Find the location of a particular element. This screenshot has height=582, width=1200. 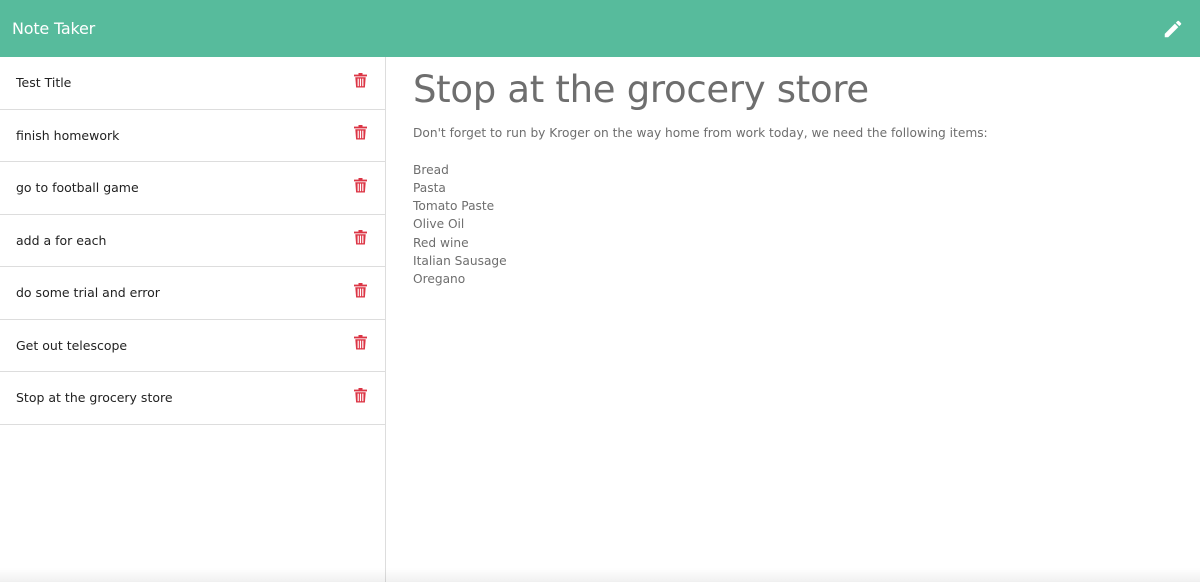

list-item: go to football game is located at coordinates (192, 188).